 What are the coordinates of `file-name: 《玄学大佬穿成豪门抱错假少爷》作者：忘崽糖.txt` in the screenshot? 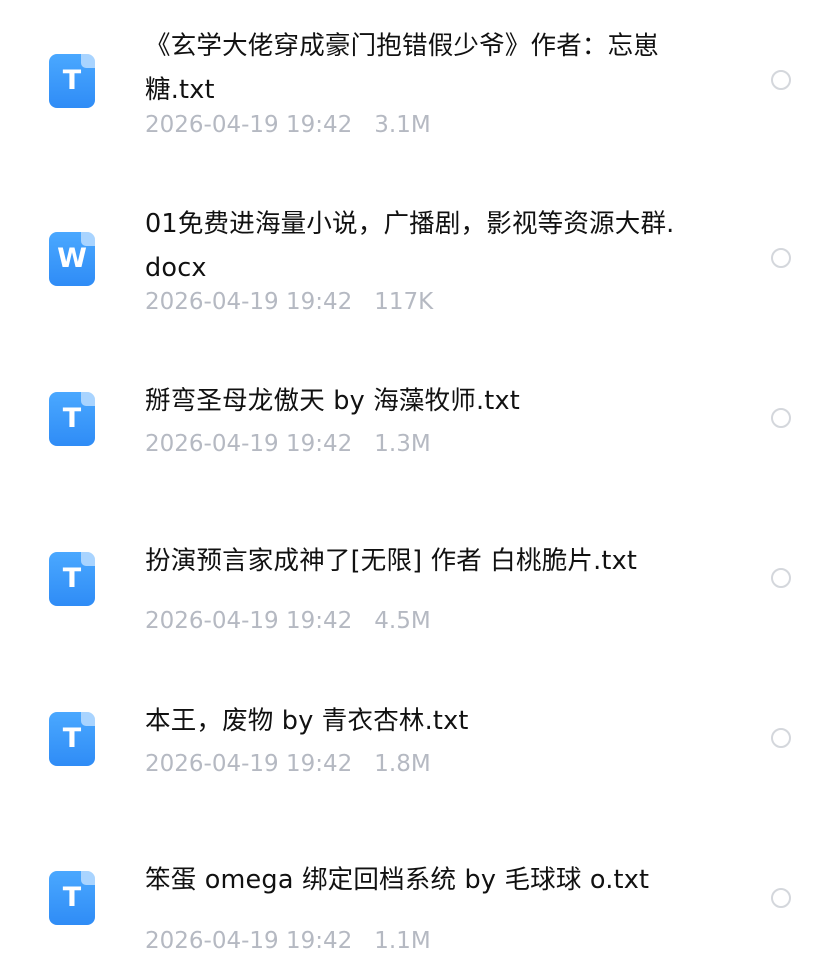 It's located at (402, 68).